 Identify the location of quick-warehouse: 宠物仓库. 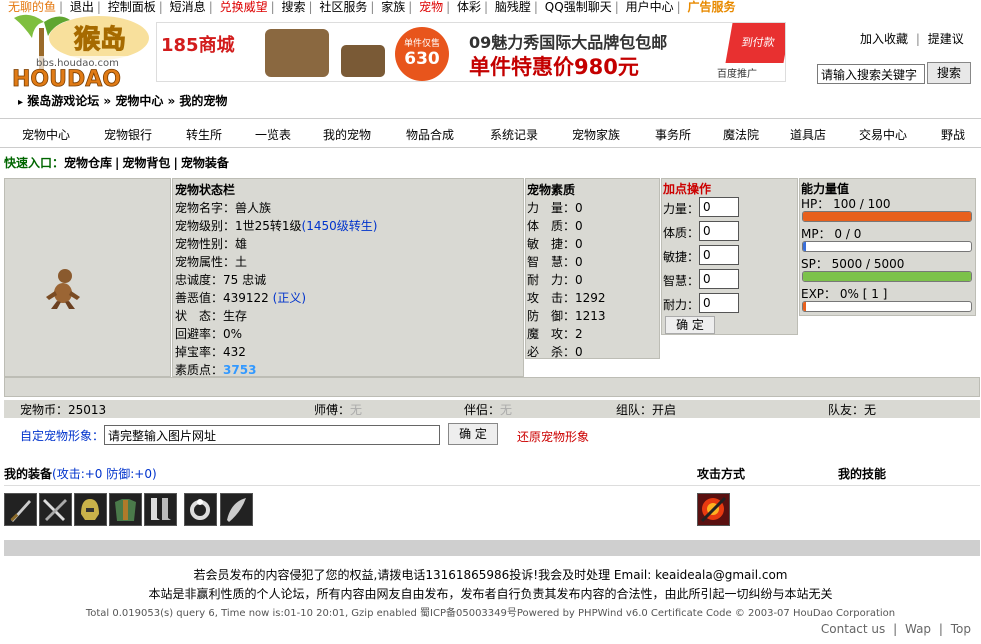
(88, 163).